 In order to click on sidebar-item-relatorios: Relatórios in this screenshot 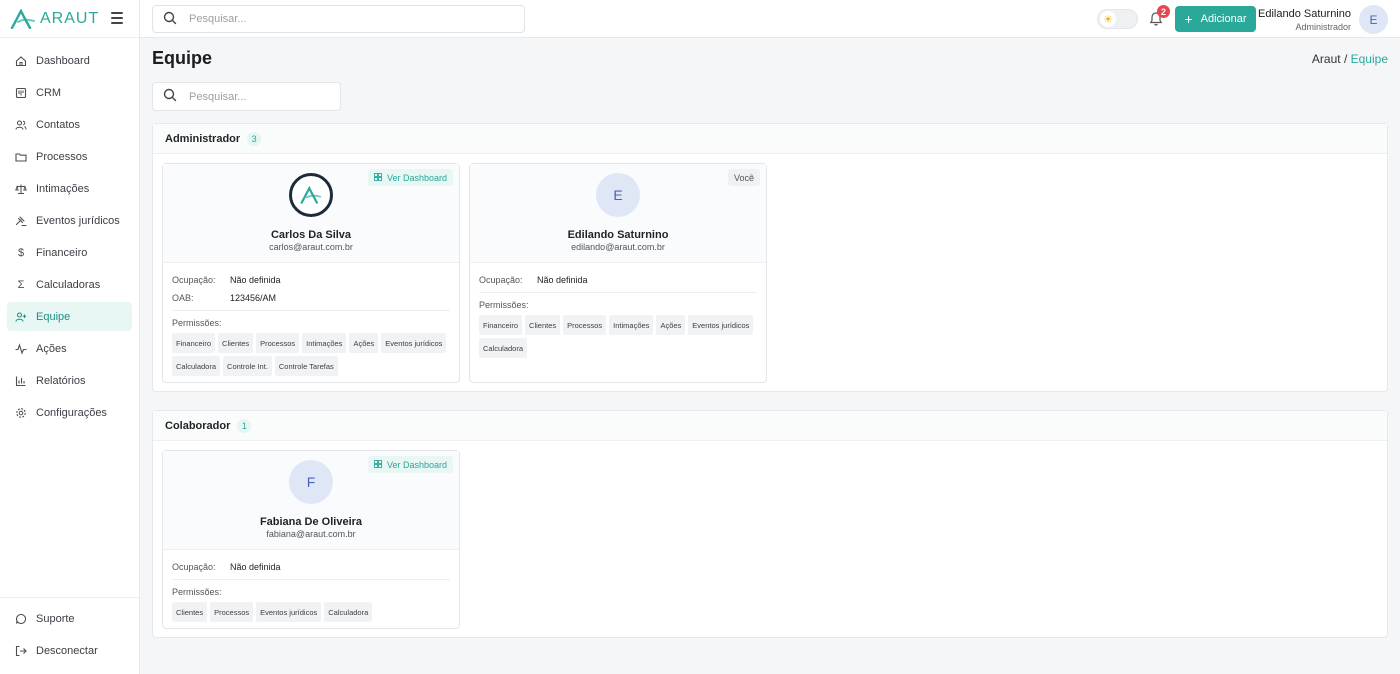, I will do `click(69, 380)`.